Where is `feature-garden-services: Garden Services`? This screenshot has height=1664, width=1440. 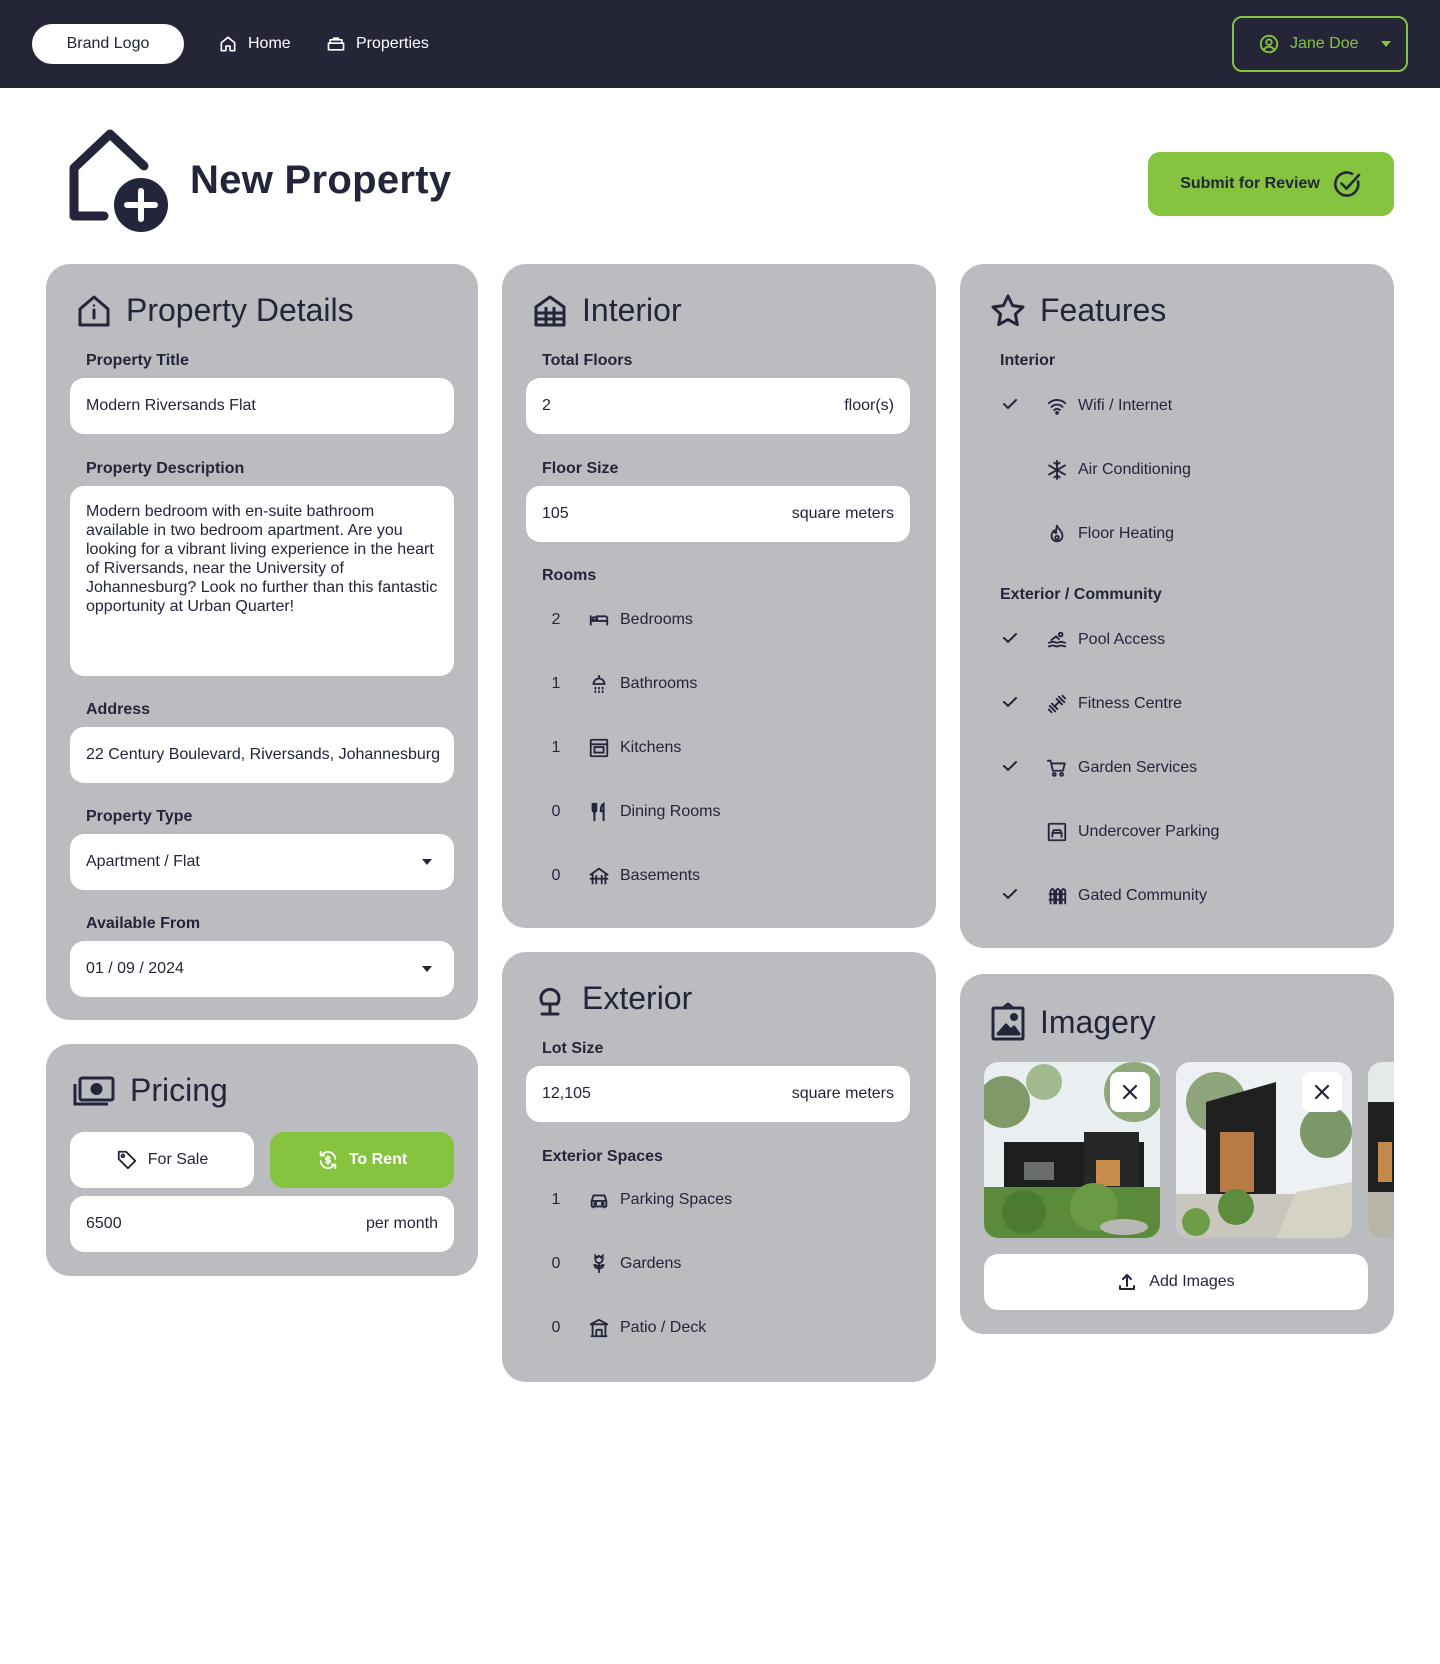 feature-garden-services: Garden Services is located at coordinates (1098, 768).